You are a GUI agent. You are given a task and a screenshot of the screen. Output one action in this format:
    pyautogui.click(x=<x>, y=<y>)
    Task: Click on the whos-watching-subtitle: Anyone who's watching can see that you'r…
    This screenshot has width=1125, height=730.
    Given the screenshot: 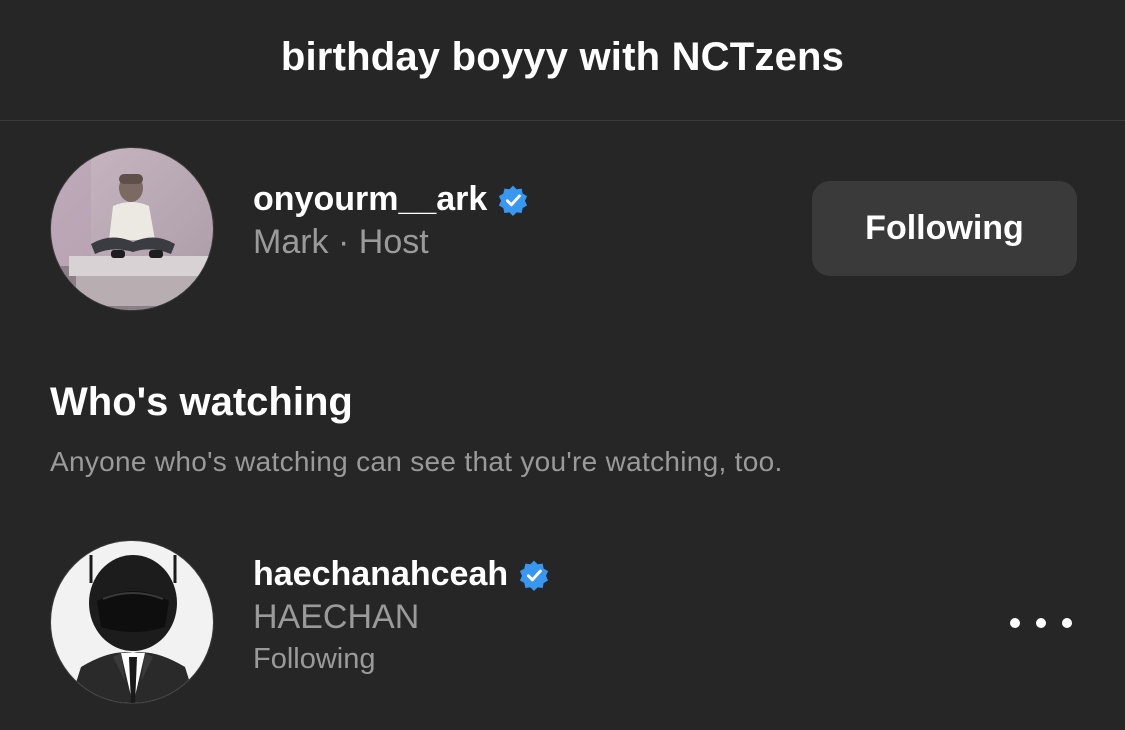 What is the action you would take?
    pyautogui.click(x=416, y=461)
    